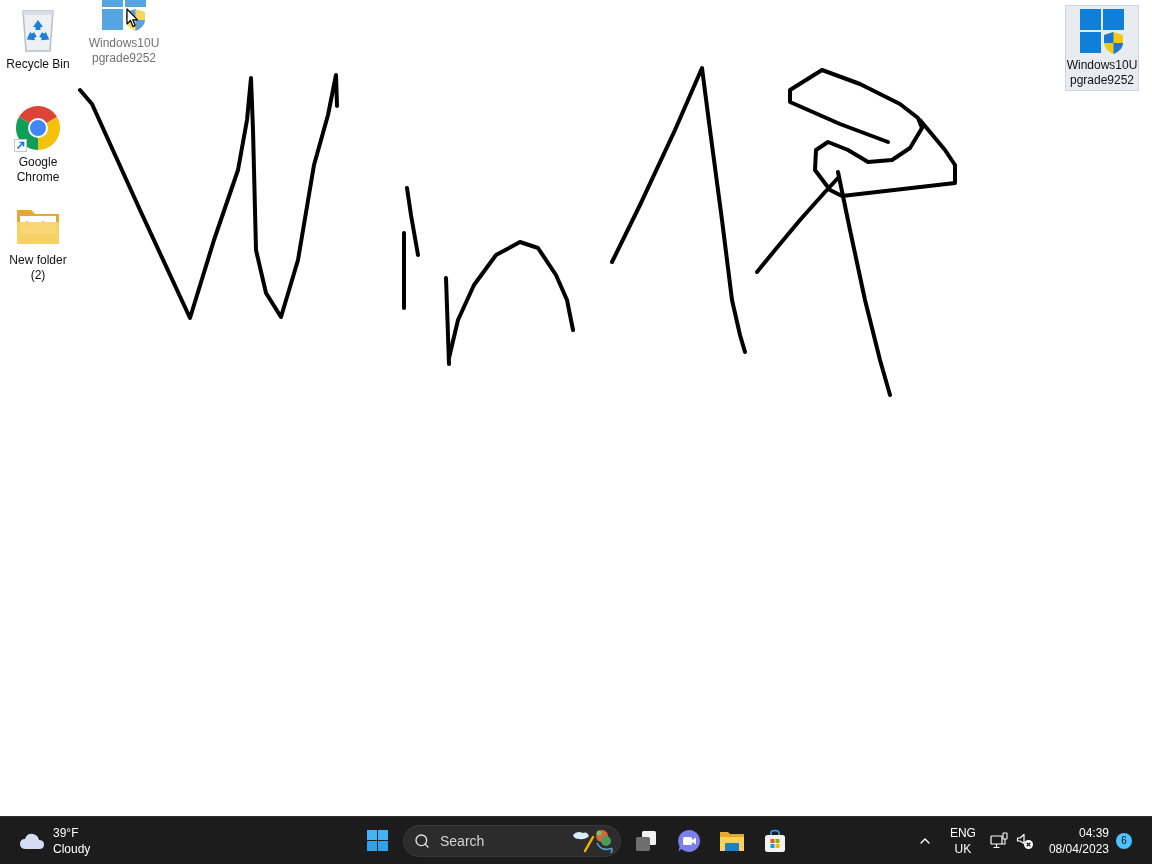 This screenshot has height=864, width=1152. What do you see at coordinates (998, 840) in the screenshot?
I see `wired-network-icon` at bounding box center [998, 840].